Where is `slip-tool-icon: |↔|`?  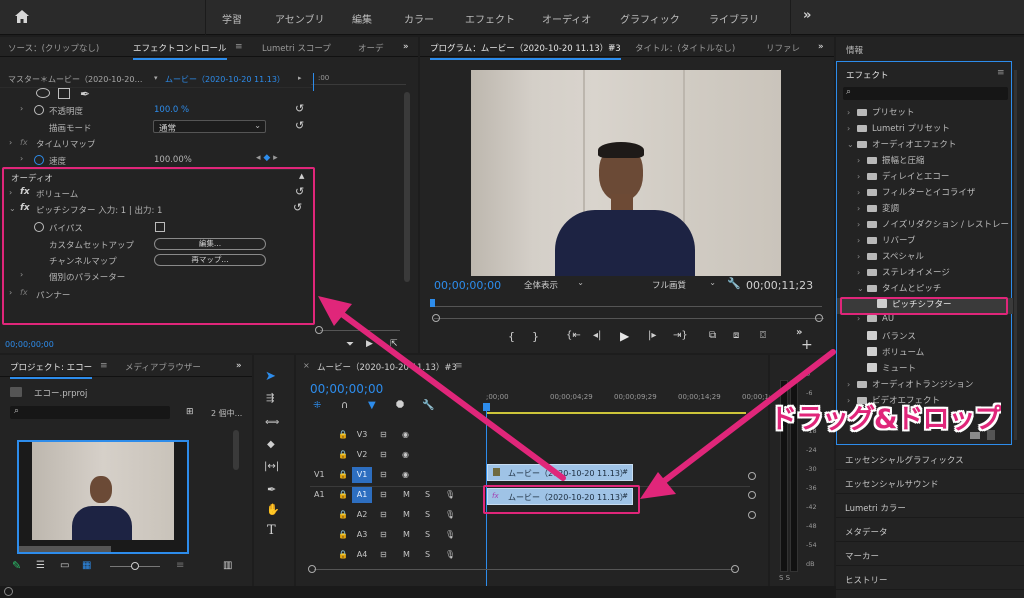 slip-tool-icon: |↔| is located at coordinates (271, 466).